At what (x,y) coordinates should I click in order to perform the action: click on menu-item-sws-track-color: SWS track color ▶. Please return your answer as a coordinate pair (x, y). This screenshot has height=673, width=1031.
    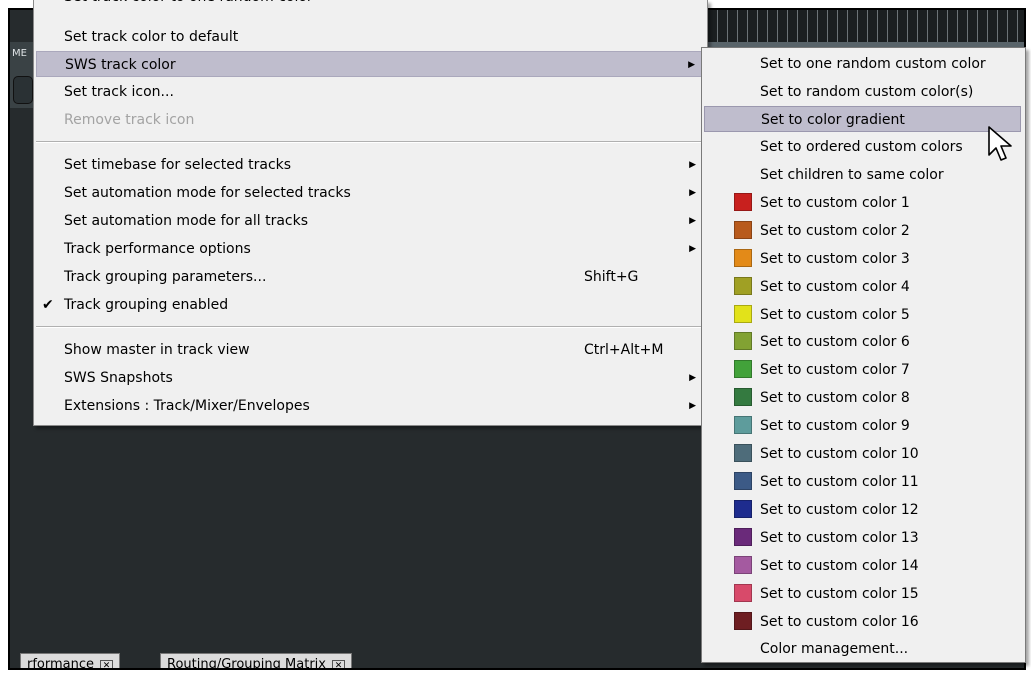
    Looking at the image, I should click on (370, 64).